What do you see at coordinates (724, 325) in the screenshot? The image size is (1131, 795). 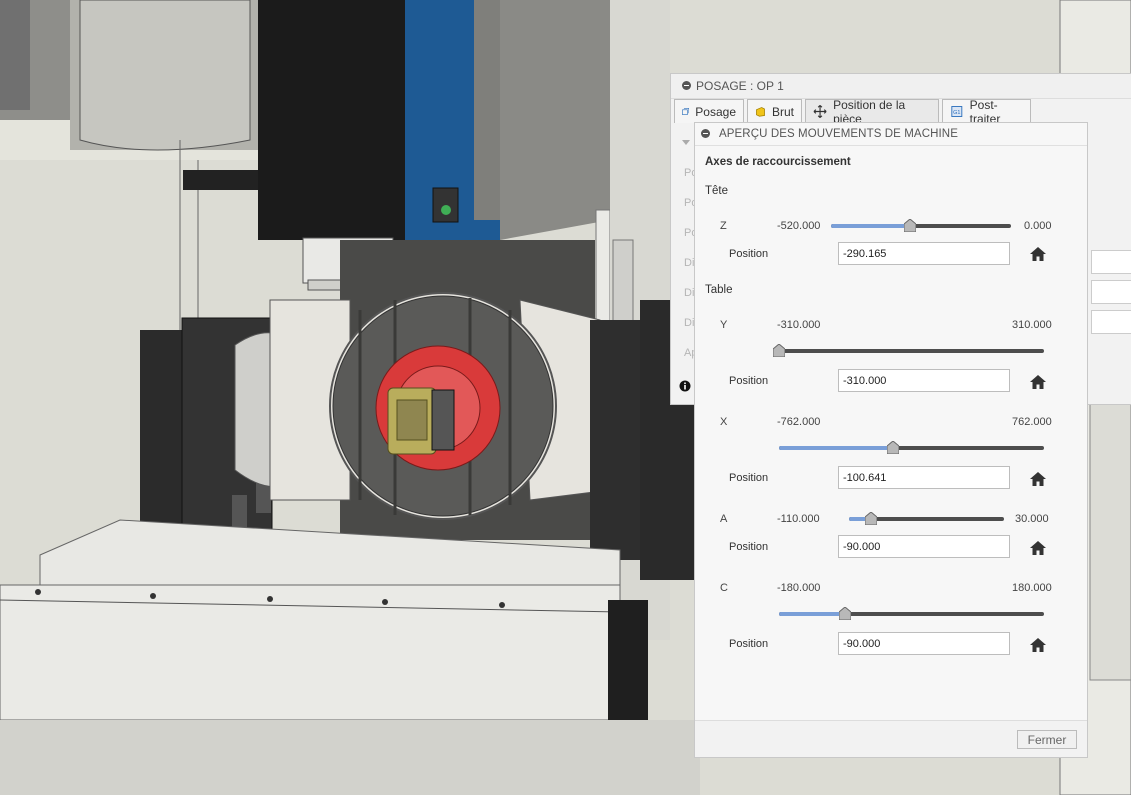 I see `axis-name-y: Y` at bounding box center [724, 325].